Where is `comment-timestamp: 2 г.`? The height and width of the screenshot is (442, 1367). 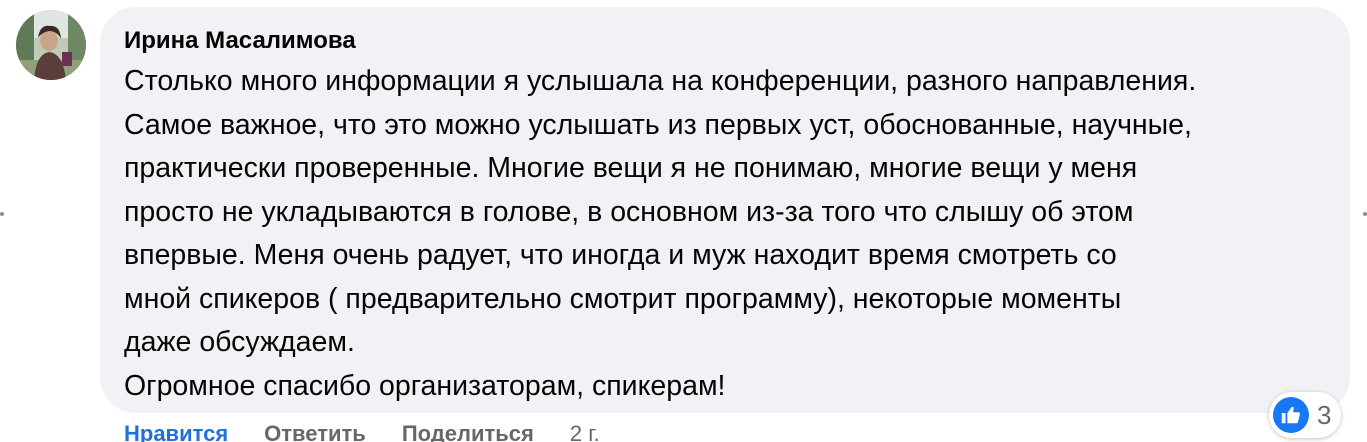
comment-timestamp: 2 г. is located at coordinates (585, 431).